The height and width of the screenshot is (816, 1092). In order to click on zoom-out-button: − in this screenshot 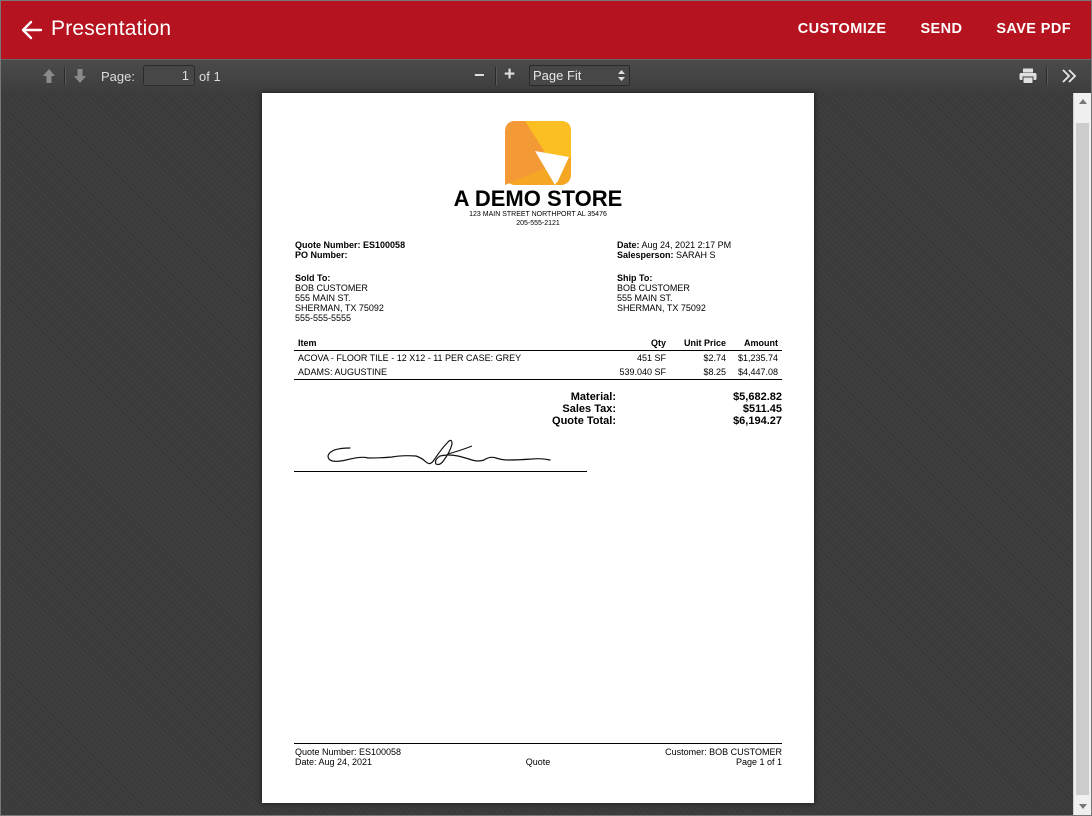, I will do `click(479, 75)`.